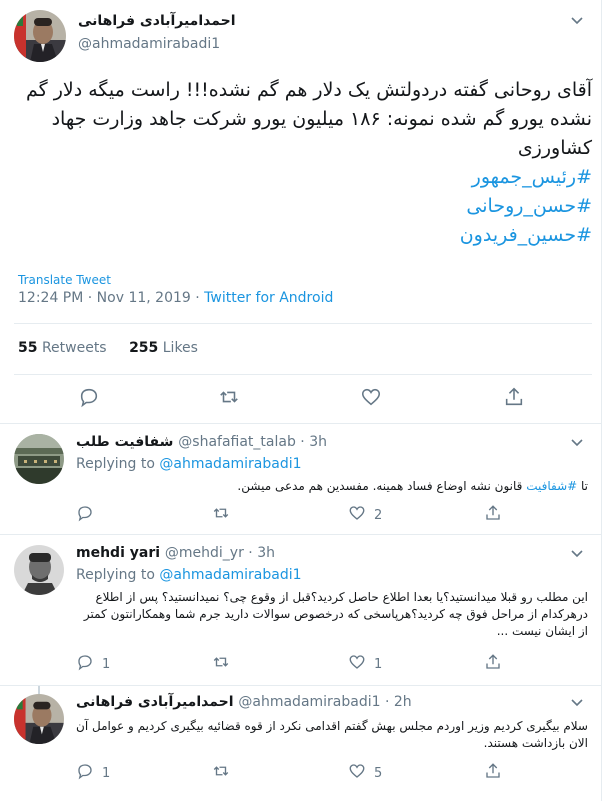  I want to click on reply-author: mehdi yari @mehdi_yr · 3h, so click(175, 553).